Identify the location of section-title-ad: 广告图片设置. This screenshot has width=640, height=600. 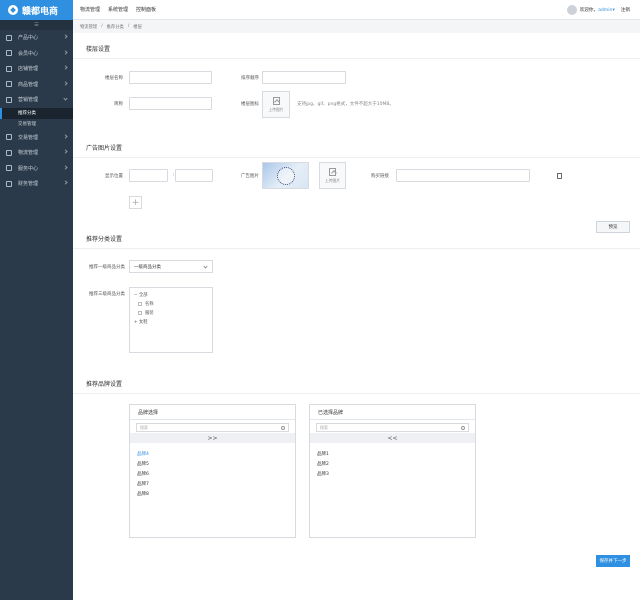
(356, 148).